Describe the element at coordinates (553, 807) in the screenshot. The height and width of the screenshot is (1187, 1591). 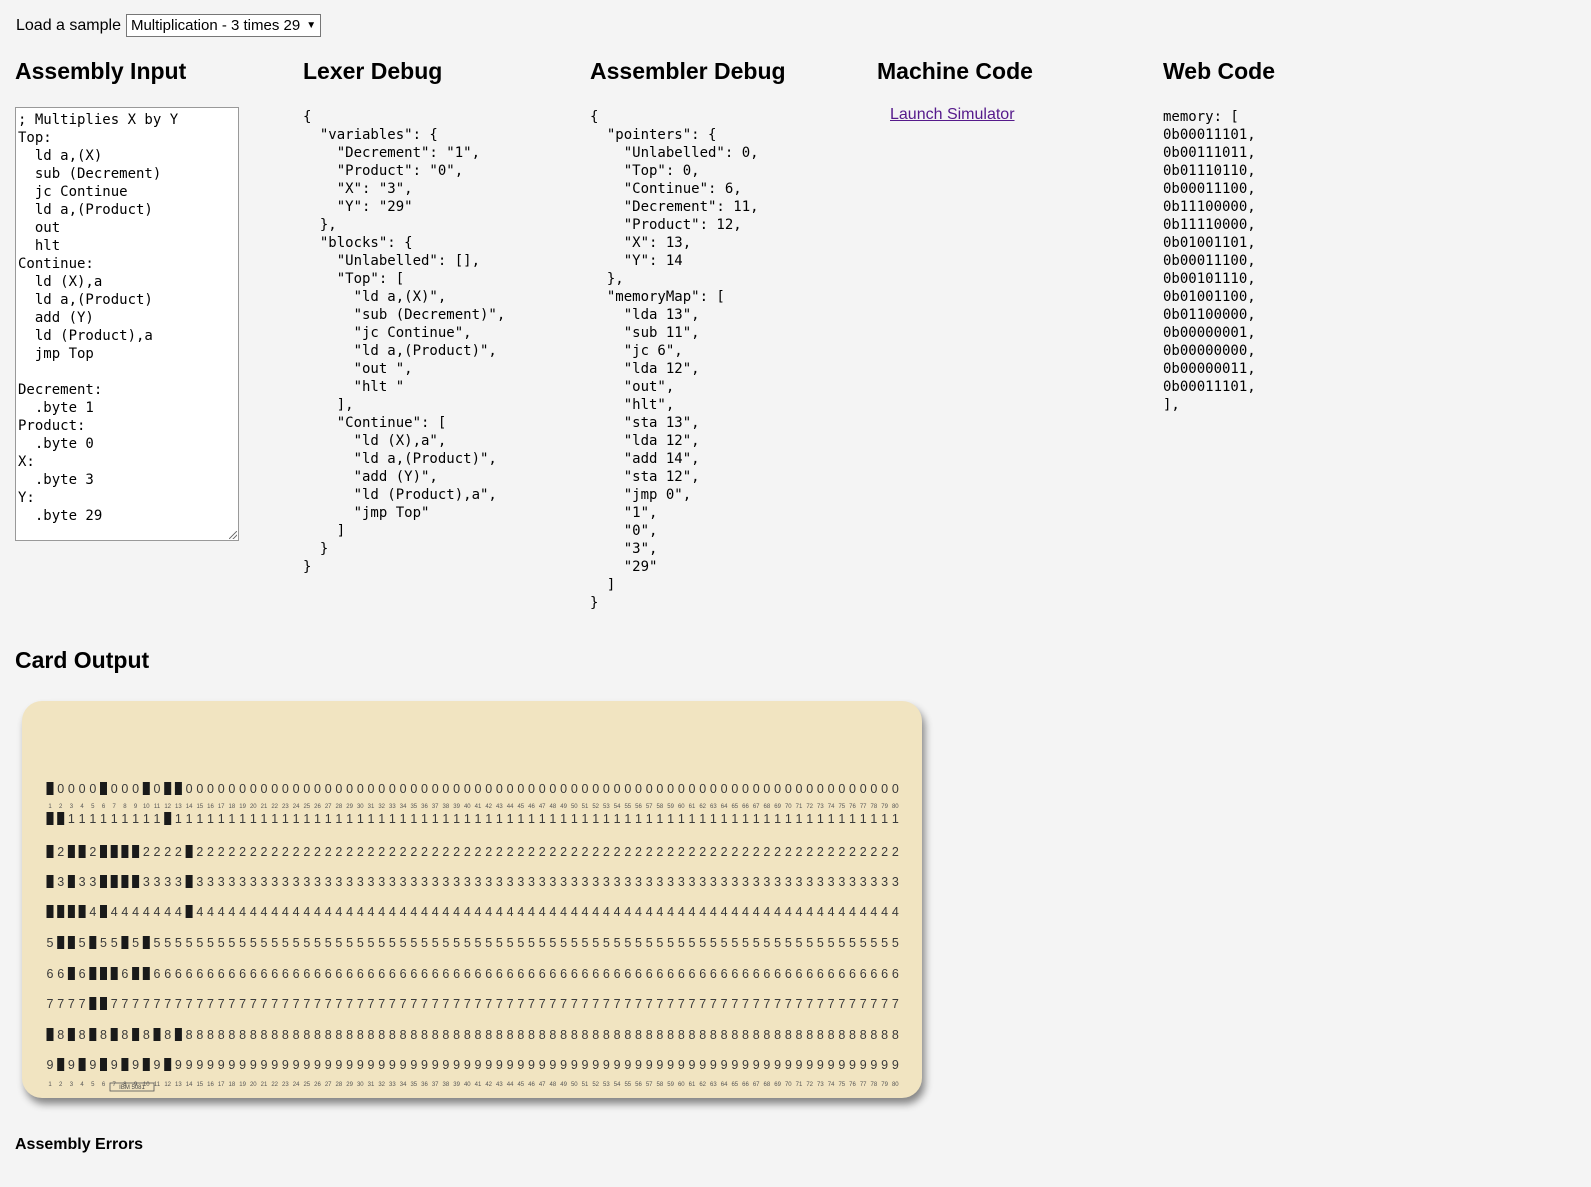
I see `column-number: 48` at that location.